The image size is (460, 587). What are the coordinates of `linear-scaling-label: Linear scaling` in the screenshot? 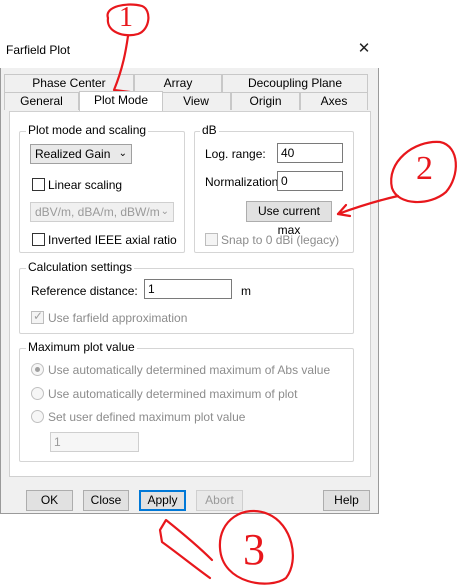 It's located at (85, 185).